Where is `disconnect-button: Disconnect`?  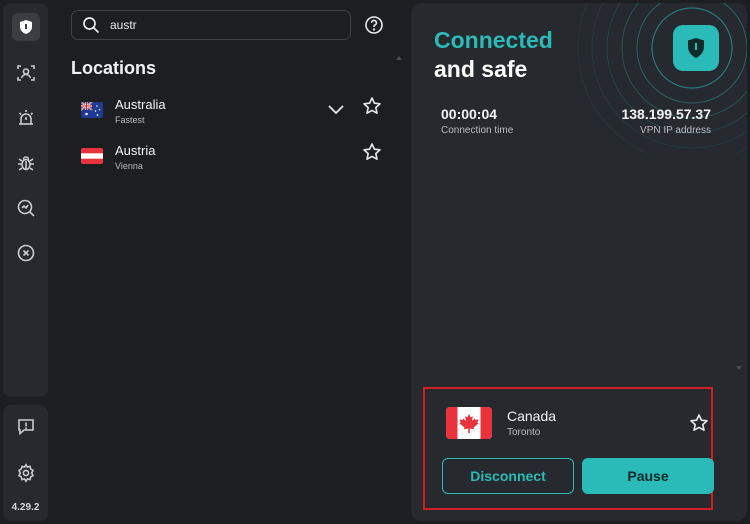 disconnect-button: Disconnect is located at coordinates (508, 476).